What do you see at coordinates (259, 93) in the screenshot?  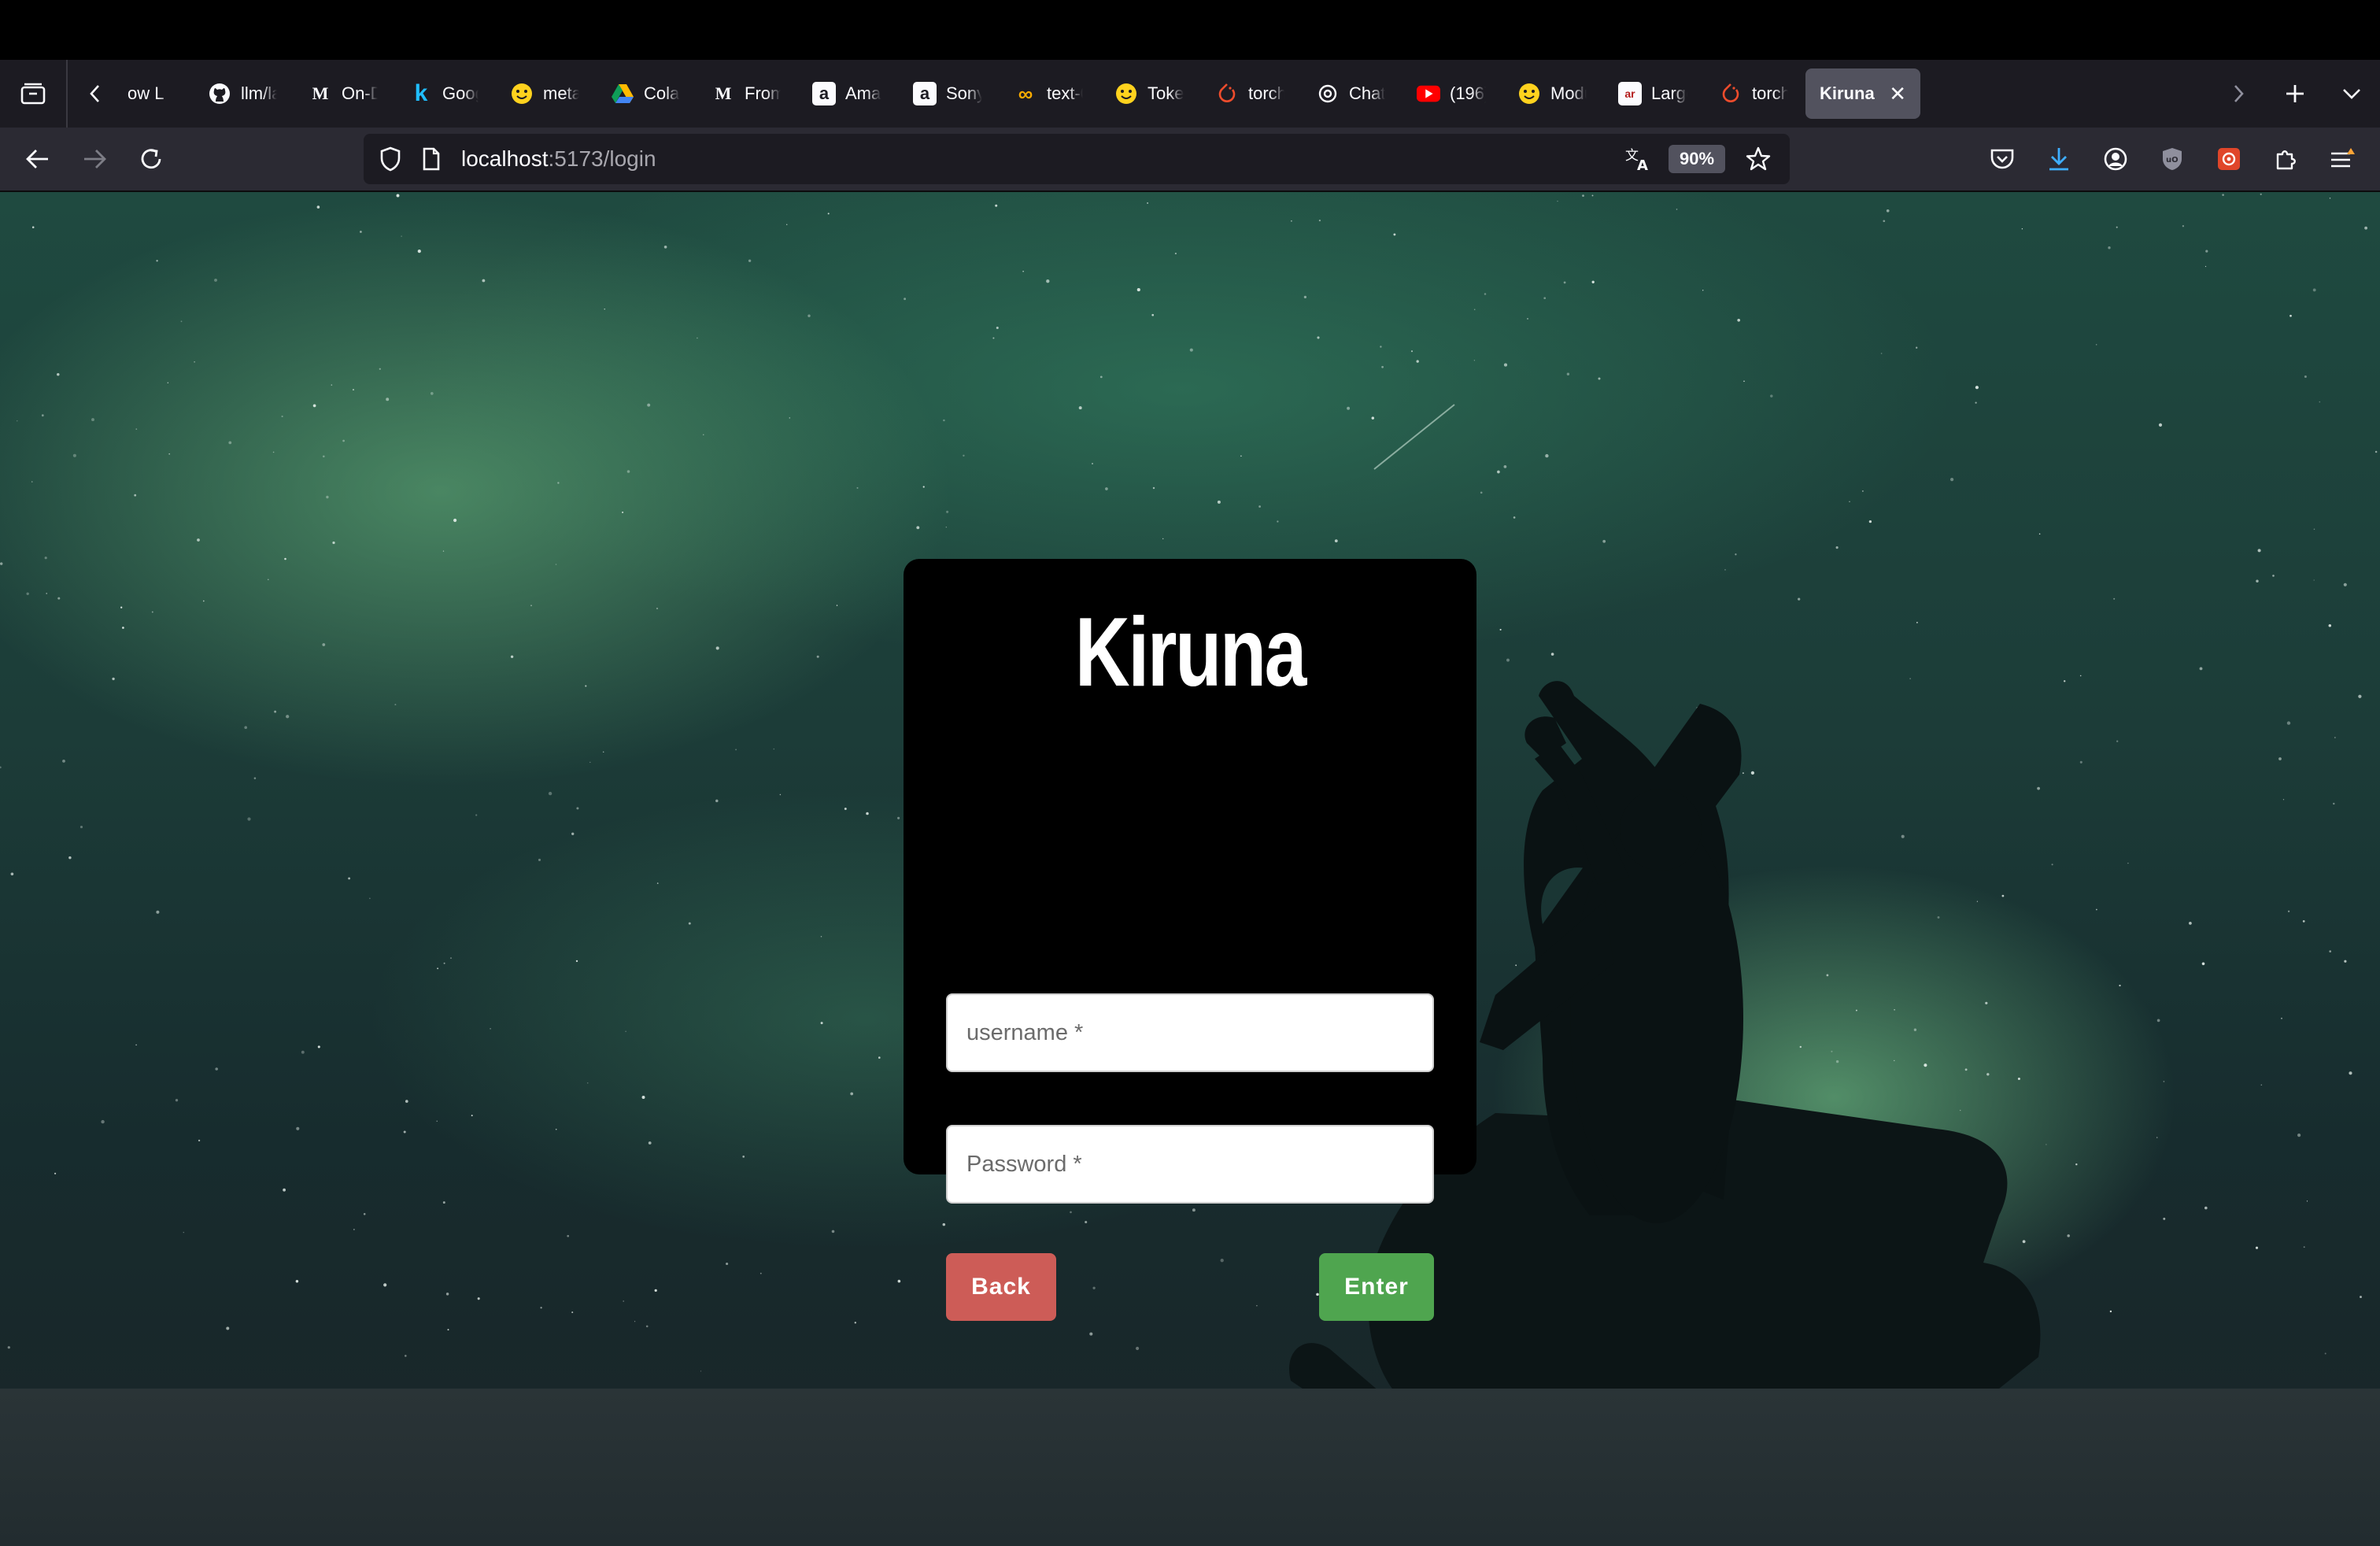 I see `tab-label: llm/lal` at bounding box center [259, 93].